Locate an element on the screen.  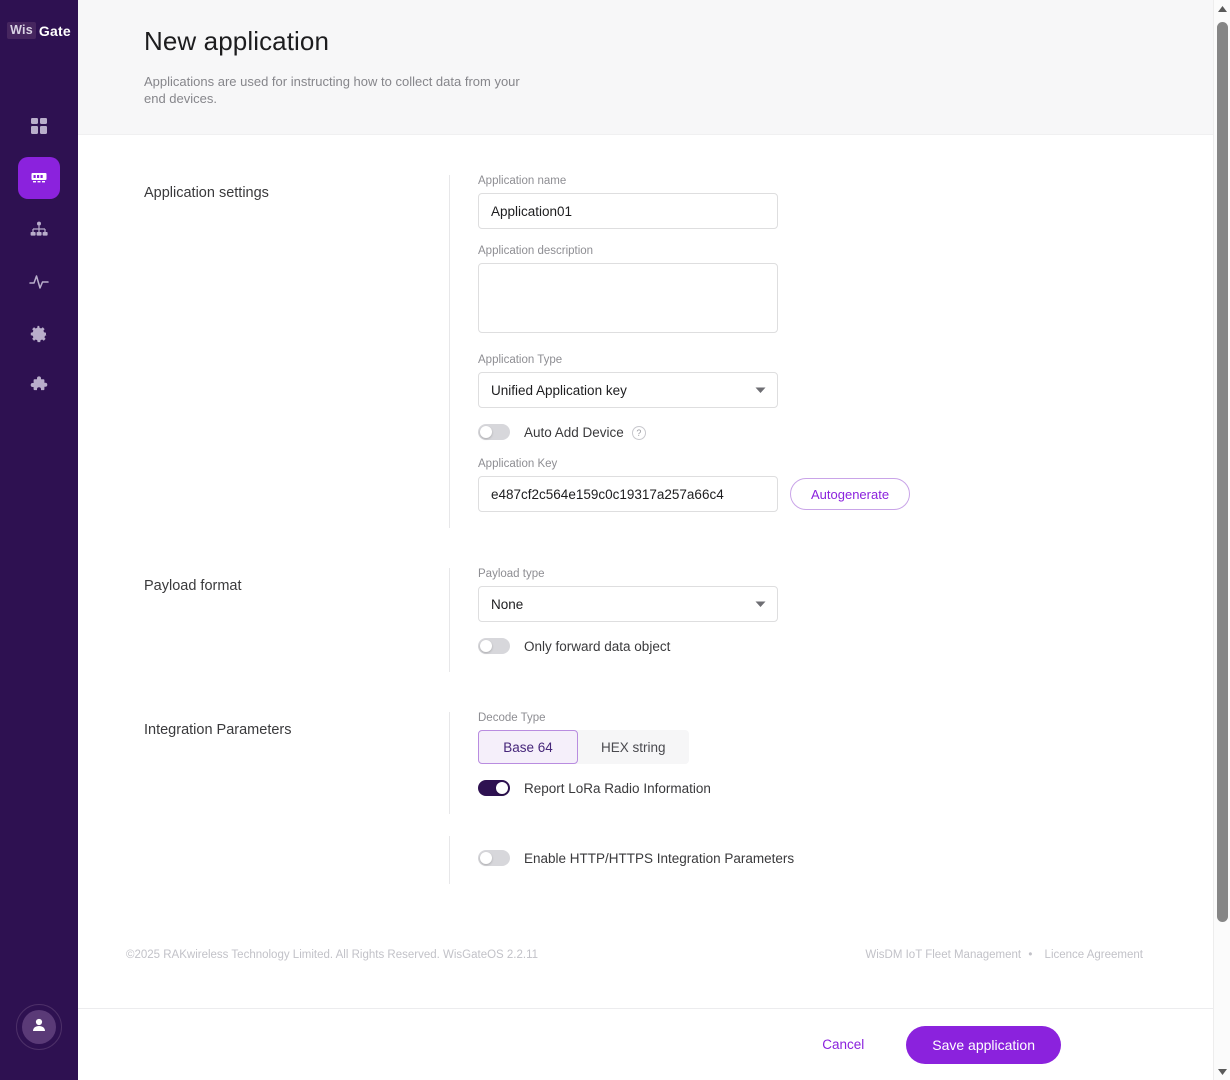
payload-format-fields: Payload type Only forward data objec is located at coordinates (831, 620).